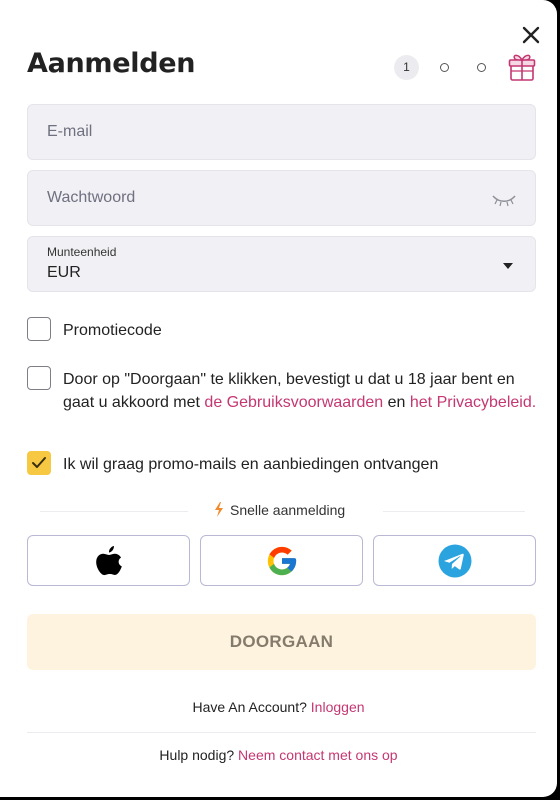 The width and height of the screenshot is (560, 800). What do you see at coordinates (64, 272) in the screenshot?
I see `currency-value: EUR` at bounding box center [64, 272].